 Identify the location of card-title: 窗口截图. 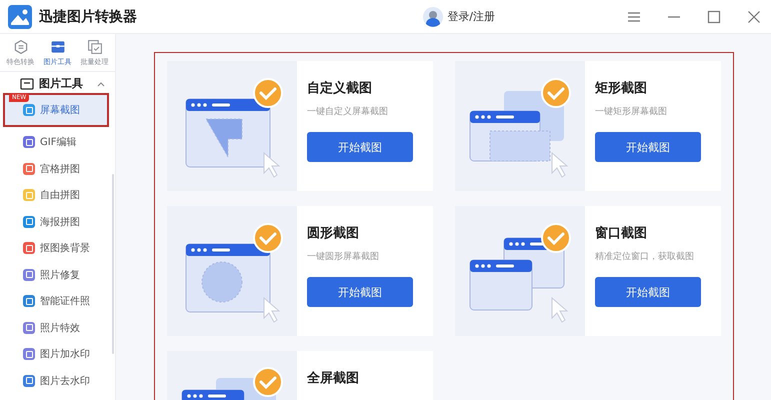
(621, 233).